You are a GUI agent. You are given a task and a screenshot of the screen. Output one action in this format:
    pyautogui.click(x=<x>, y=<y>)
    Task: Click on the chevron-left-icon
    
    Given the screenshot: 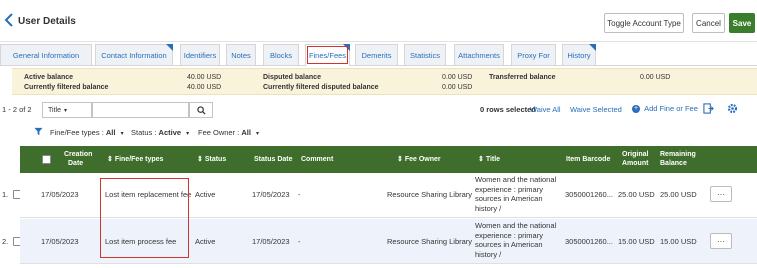 What is the action you would take?
    pyautogui.click(x=10, y=20)
    